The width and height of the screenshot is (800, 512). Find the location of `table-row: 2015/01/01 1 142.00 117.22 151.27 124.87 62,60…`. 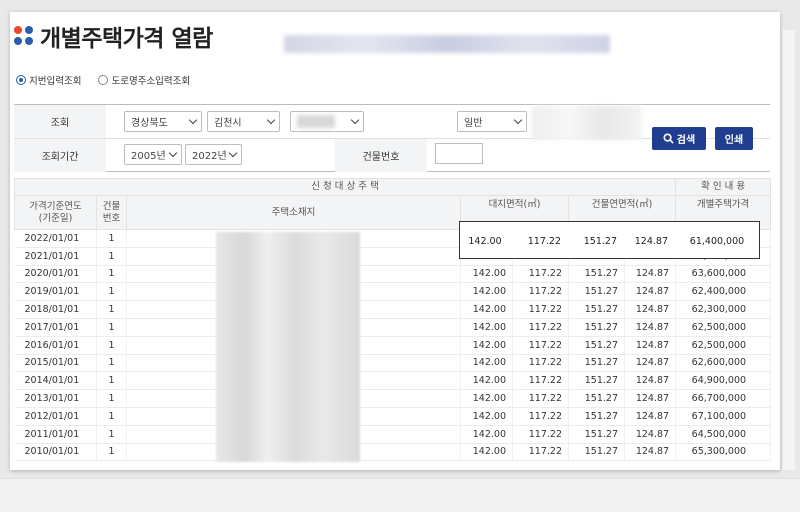

table-row: 2015/01/01 1 142.00 117.22 151.27 124.87 62,60… is located at coordinates (393, 363).